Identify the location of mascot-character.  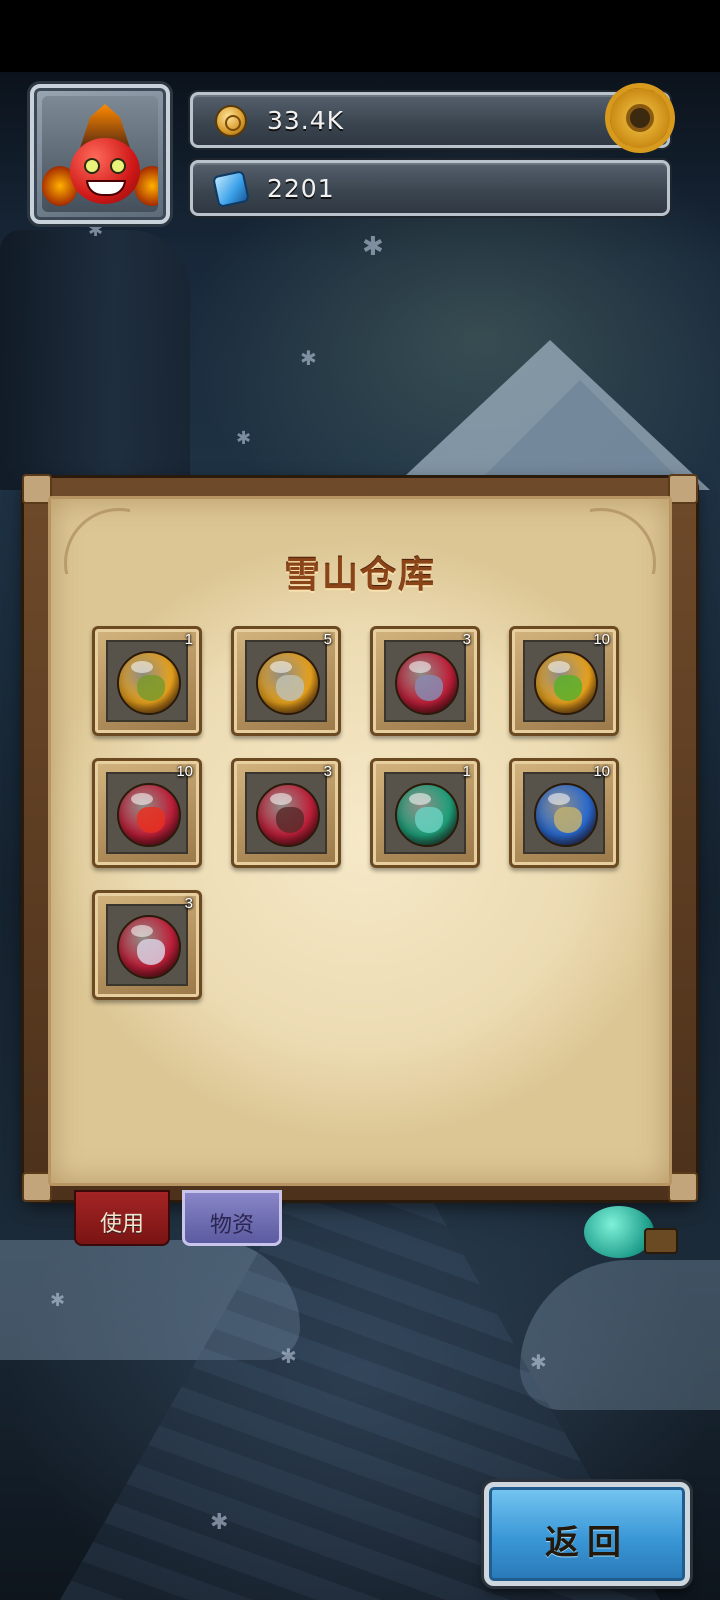
(617, 1231).